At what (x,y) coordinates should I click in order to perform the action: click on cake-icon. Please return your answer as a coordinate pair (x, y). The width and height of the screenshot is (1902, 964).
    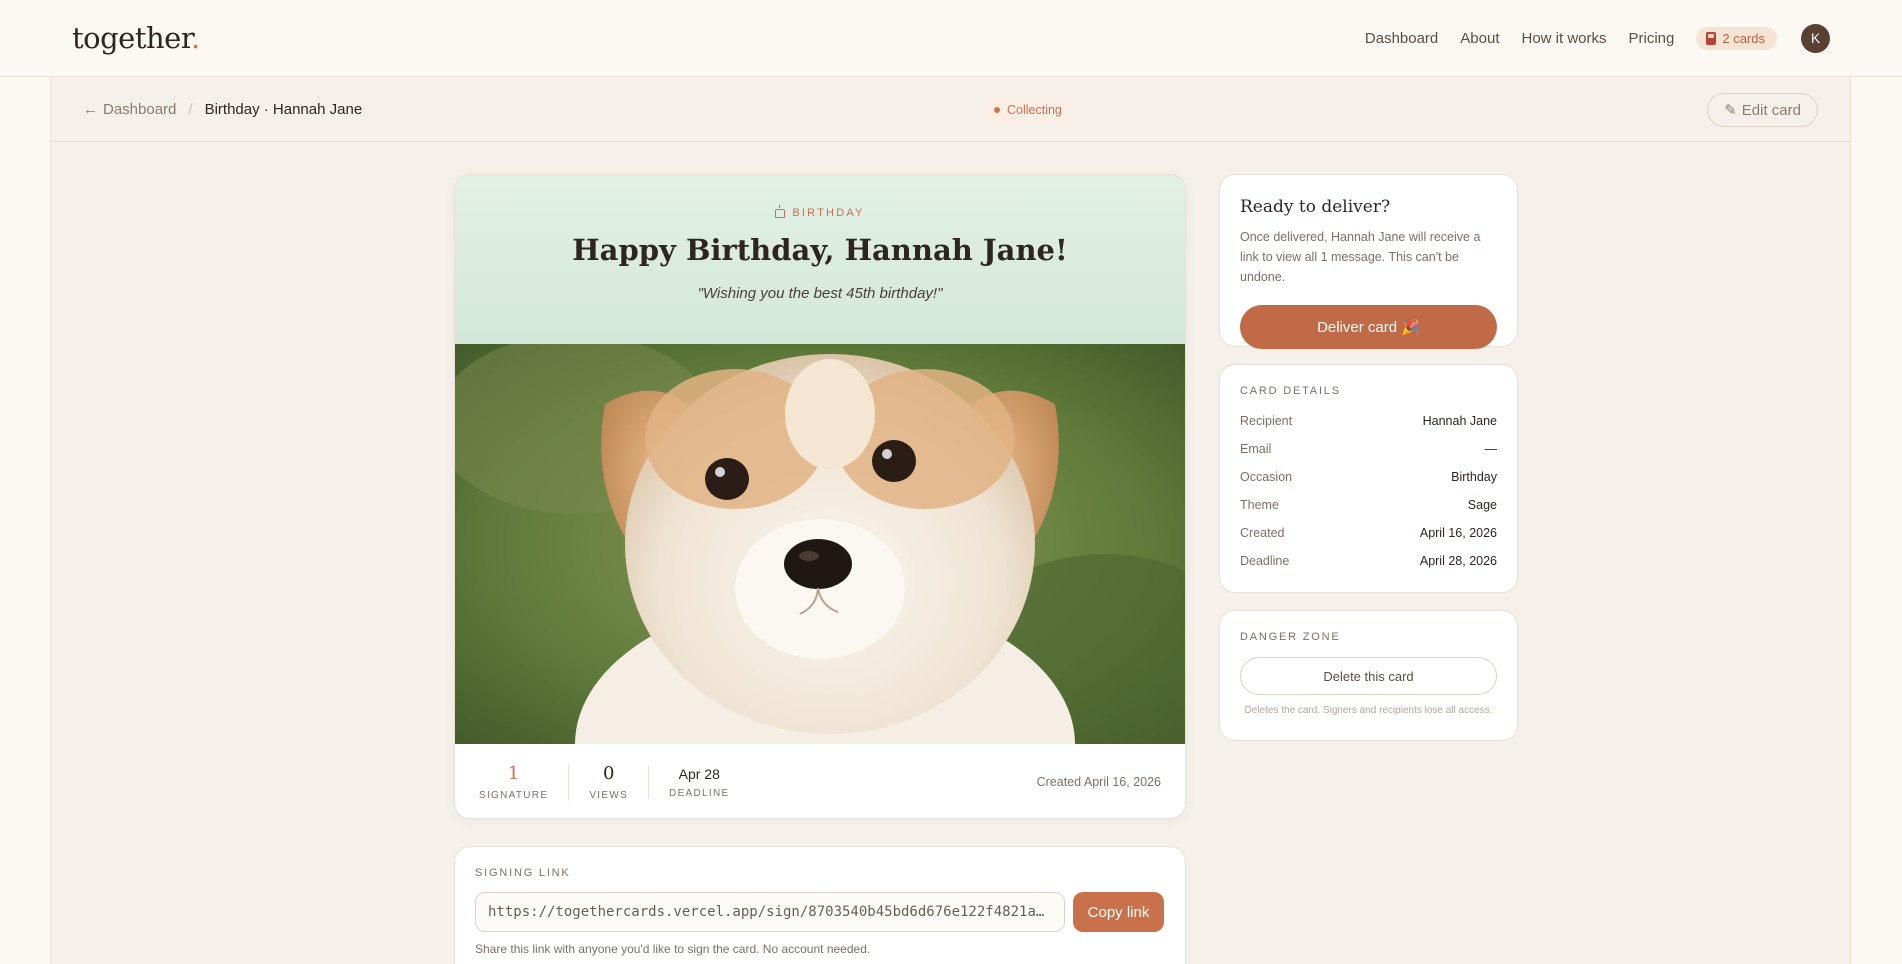
    Looking at the image, I should click on (780, 211).